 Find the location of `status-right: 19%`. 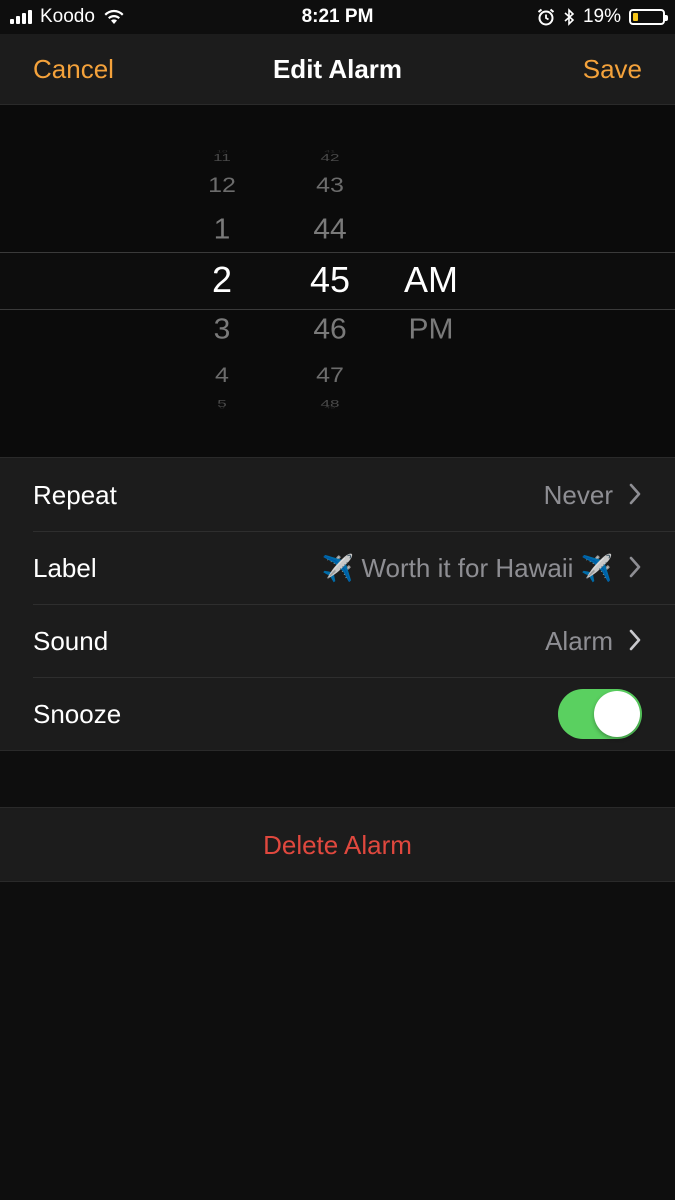

status-right: 19% is located at coordinates (602, 17).